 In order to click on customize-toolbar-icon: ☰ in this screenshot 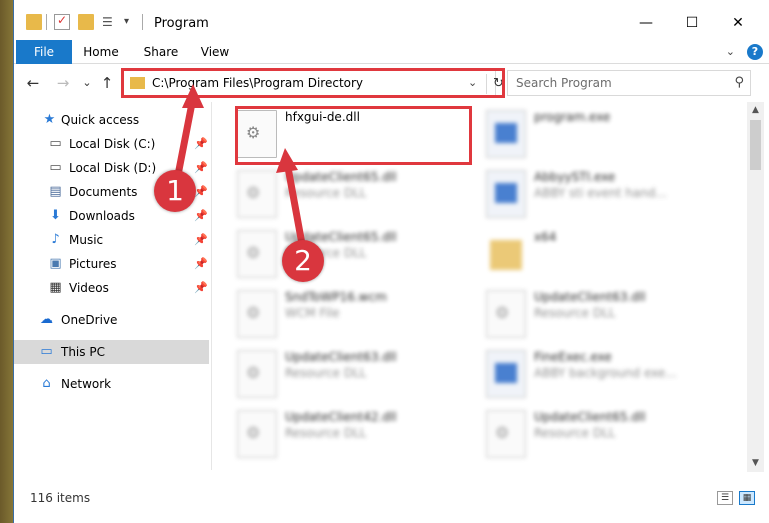, I will do `click(110, 22)`.